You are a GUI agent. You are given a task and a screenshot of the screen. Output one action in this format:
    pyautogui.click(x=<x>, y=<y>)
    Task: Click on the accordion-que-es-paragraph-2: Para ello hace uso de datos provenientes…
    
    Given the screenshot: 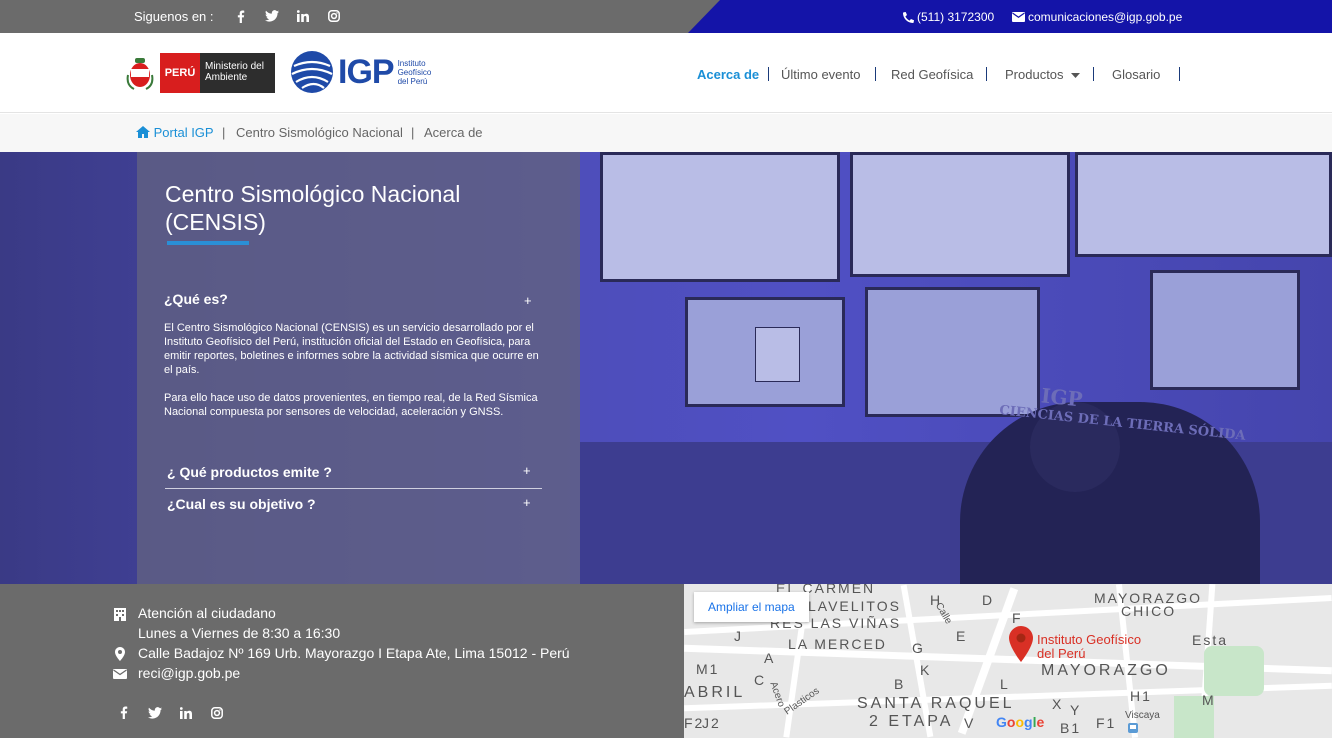 What is the action you would take?
    pyautogui.click(x=351, y=405)
    